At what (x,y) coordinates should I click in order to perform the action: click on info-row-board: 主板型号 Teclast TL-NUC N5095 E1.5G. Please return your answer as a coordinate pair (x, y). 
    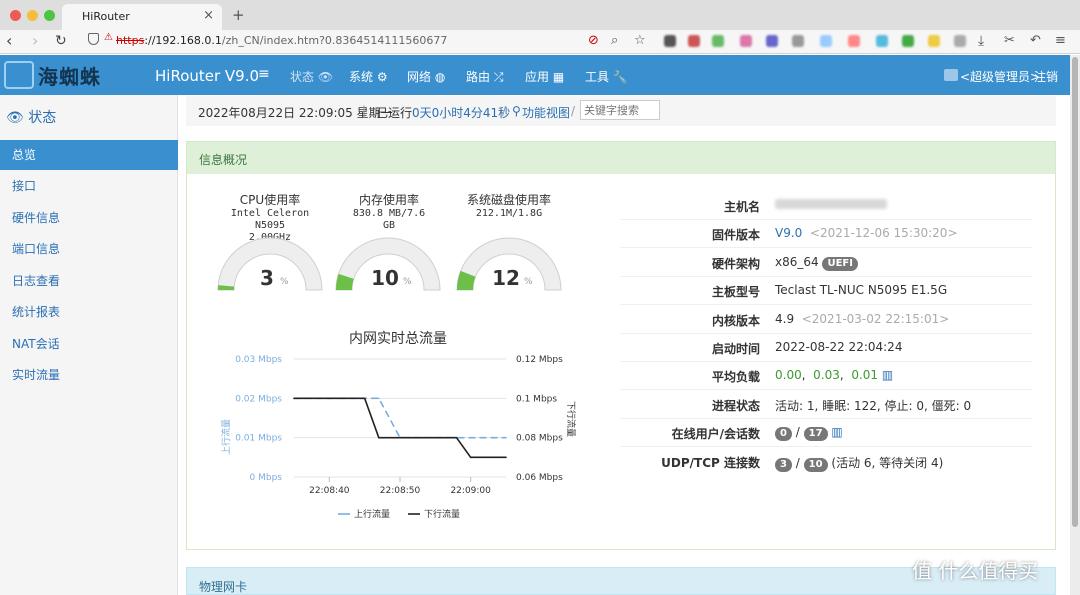
    Looking at the image, I should click on (826, 291).